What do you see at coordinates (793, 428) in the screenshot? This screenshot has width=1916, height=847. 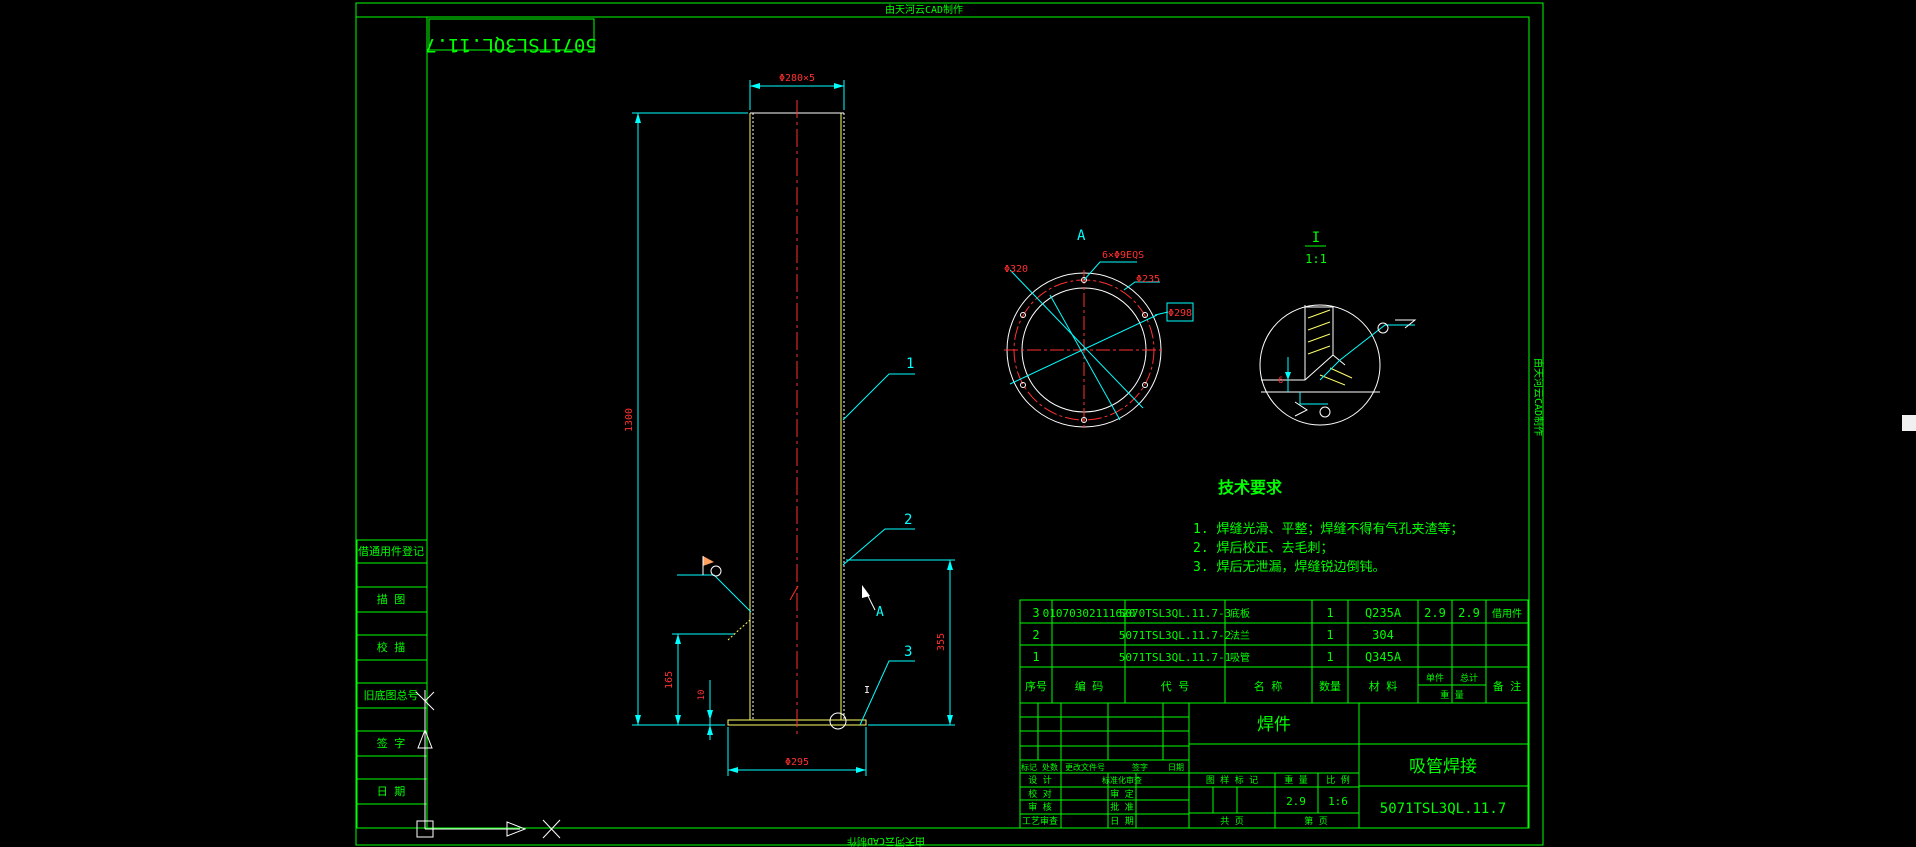 I see `main-view` at bounding box center [793, 428].